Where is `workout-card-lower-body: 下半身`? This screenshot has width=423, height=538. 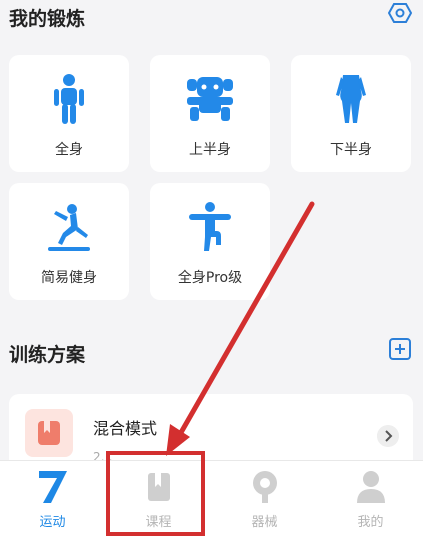
workout-card-lower-body: 下半身 is located at coordinates (351, 113).